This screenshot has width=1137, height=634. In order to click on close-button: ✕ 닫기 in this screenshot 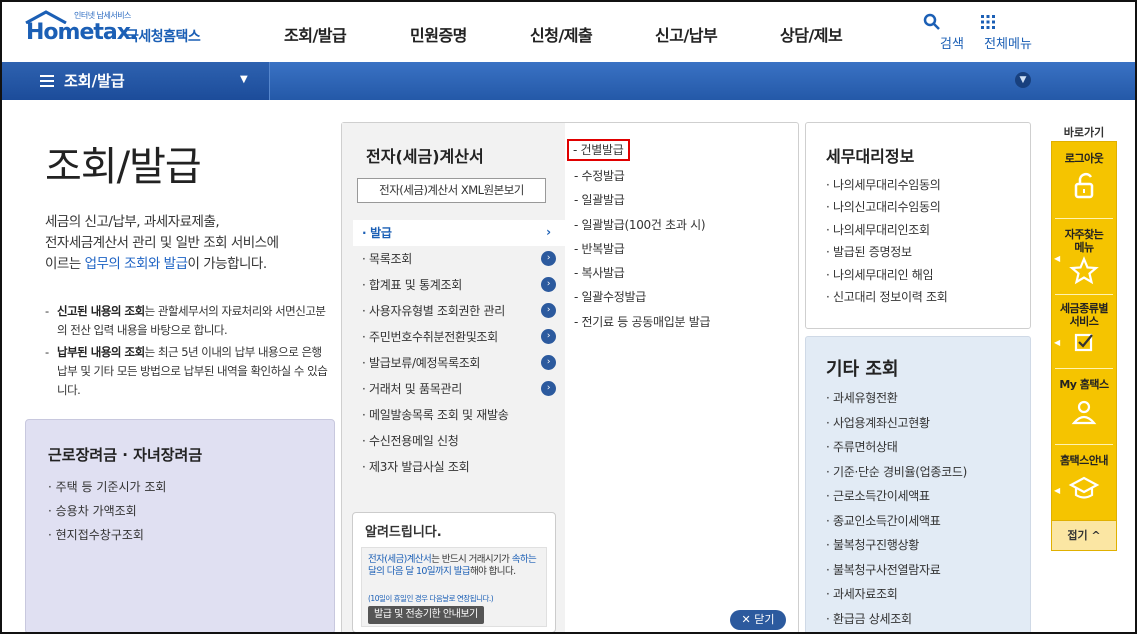, I will do `click(758, 620)`.